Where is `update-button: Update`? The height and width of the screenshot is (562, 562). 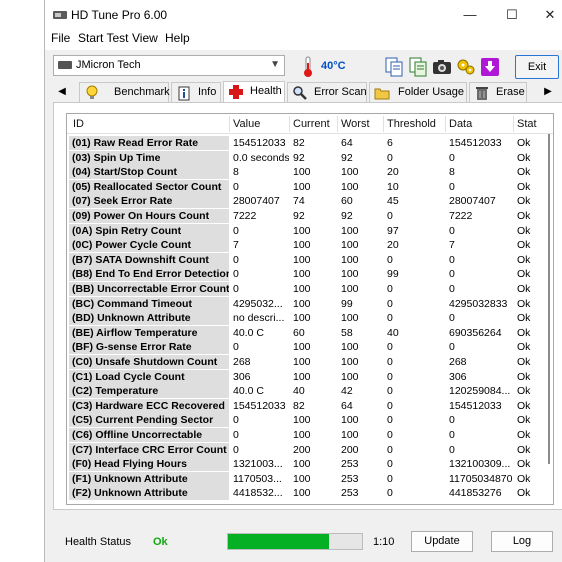
update-button: Update is located at coordinates (442, 541).